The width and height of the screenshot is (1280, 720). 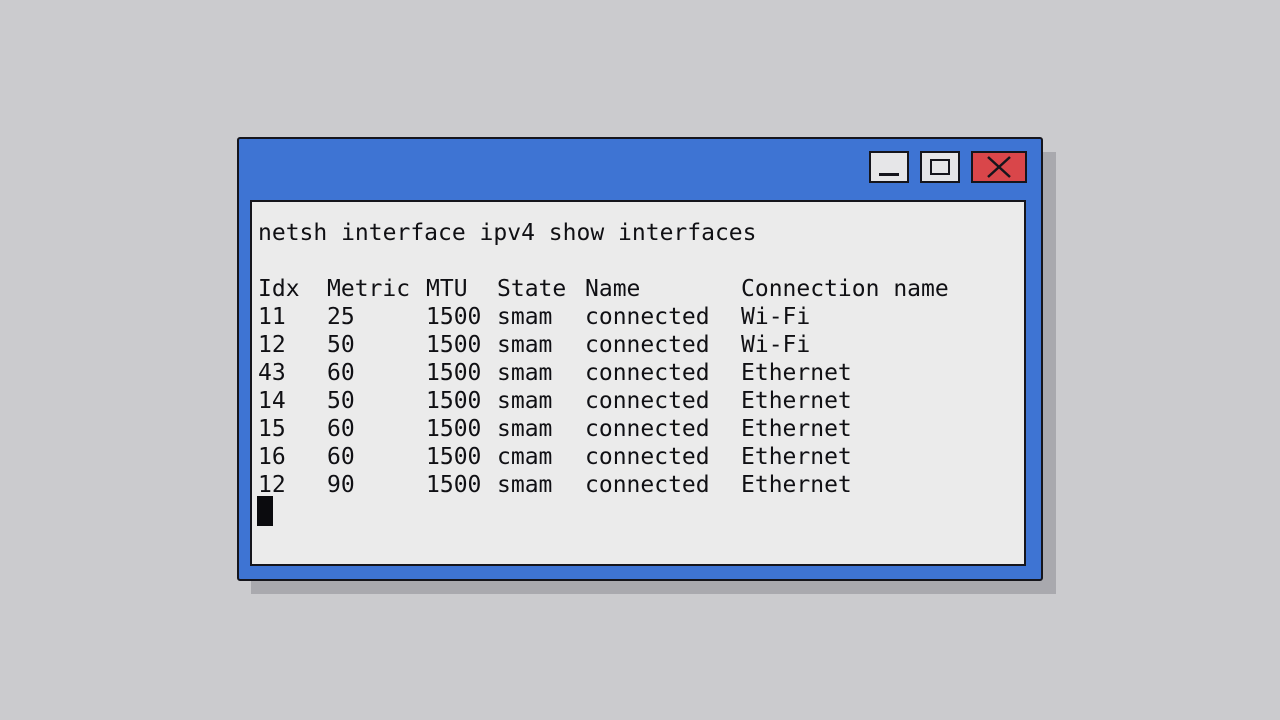 I want to click on close-icon, so click(x=999, y=167).